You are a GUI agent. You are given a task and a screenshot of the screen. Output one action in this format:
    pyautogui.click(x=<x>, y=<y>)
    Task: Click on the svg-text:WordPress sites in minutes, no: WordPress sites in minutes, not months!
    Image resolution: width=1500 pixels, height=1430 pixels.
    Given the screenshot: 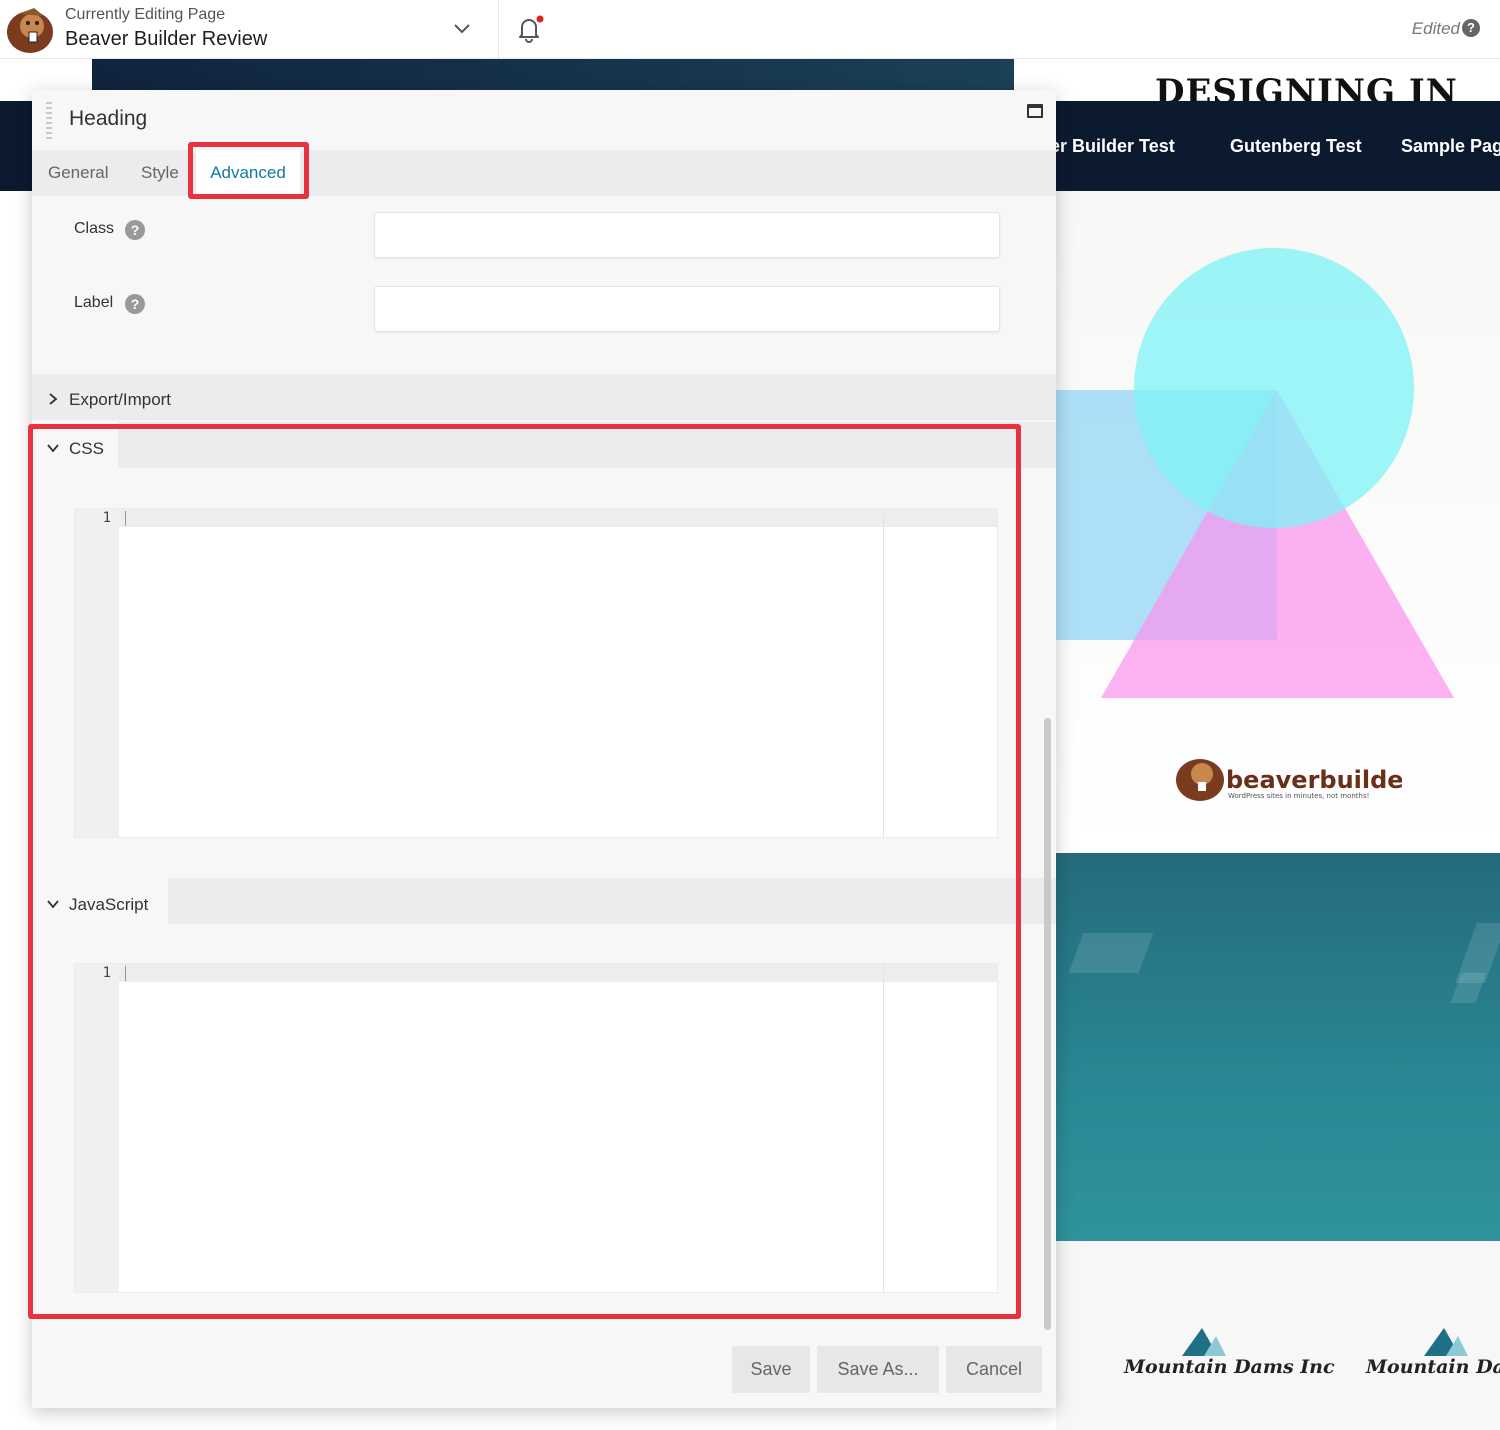 What is the action you would take?
    pyautogui.click(x=1298, y=796)
    